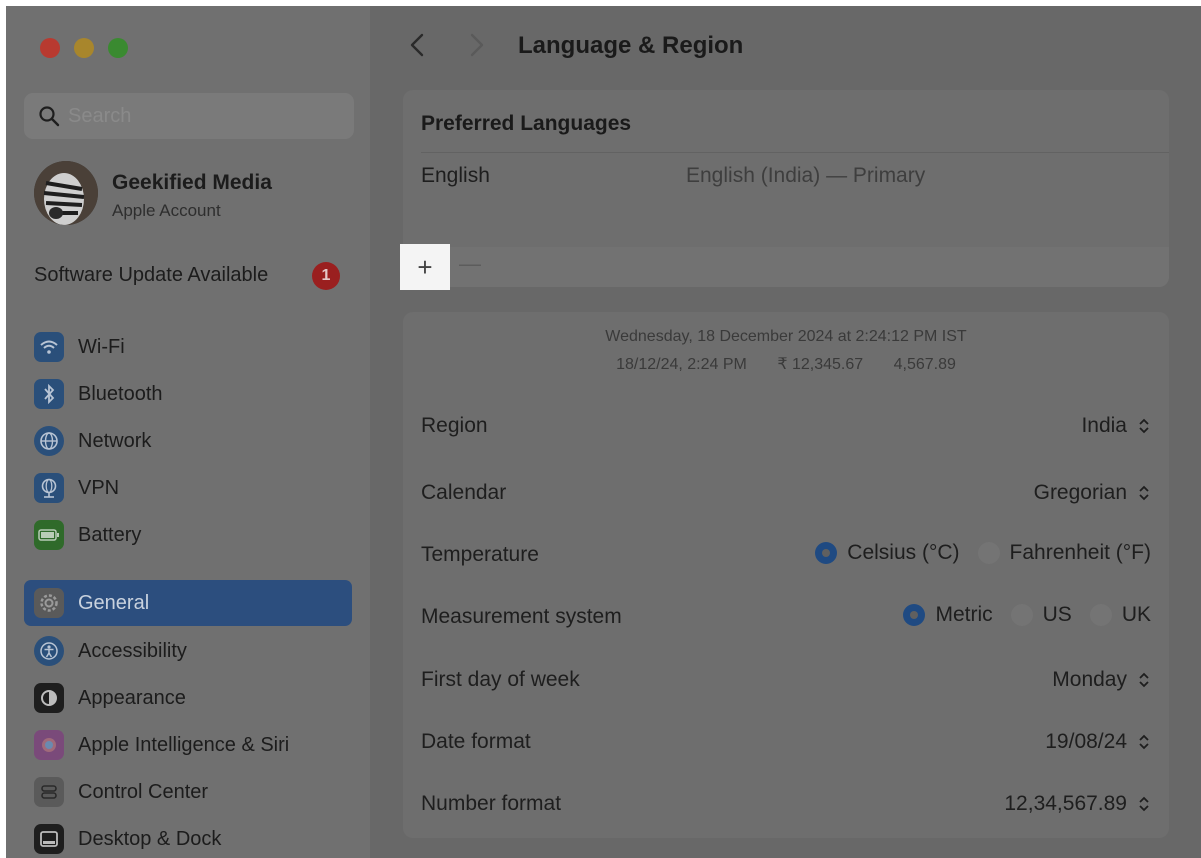 The image size is (1201, 858). I want to click on preferred-languages-title: Preferred Languages, so click(526, 123).